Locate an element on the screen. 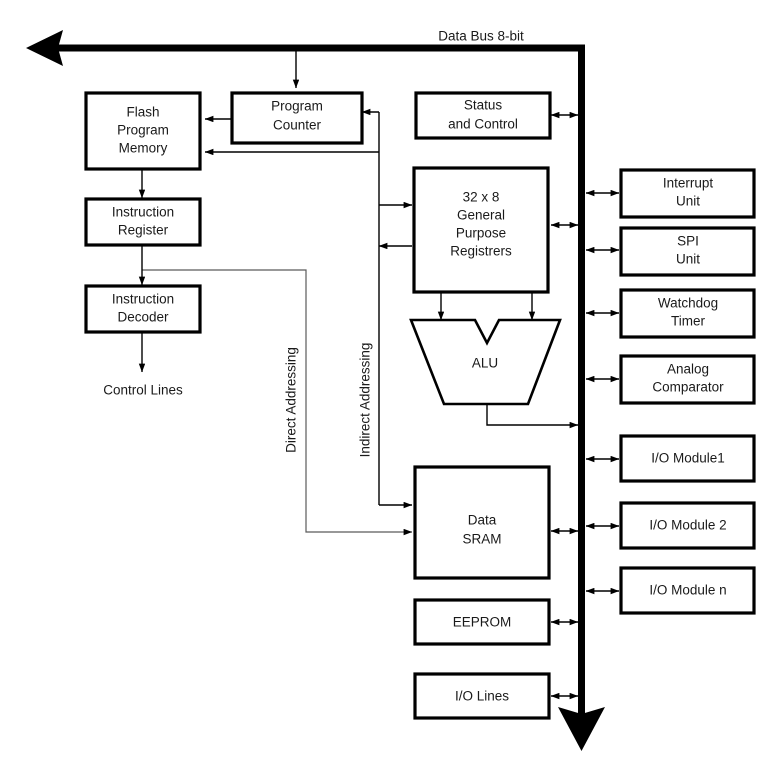 The width and height of the screenshot is (779, 769). indirect-addressing-label: Indirect Addressing is located at coordinates (365, 400).